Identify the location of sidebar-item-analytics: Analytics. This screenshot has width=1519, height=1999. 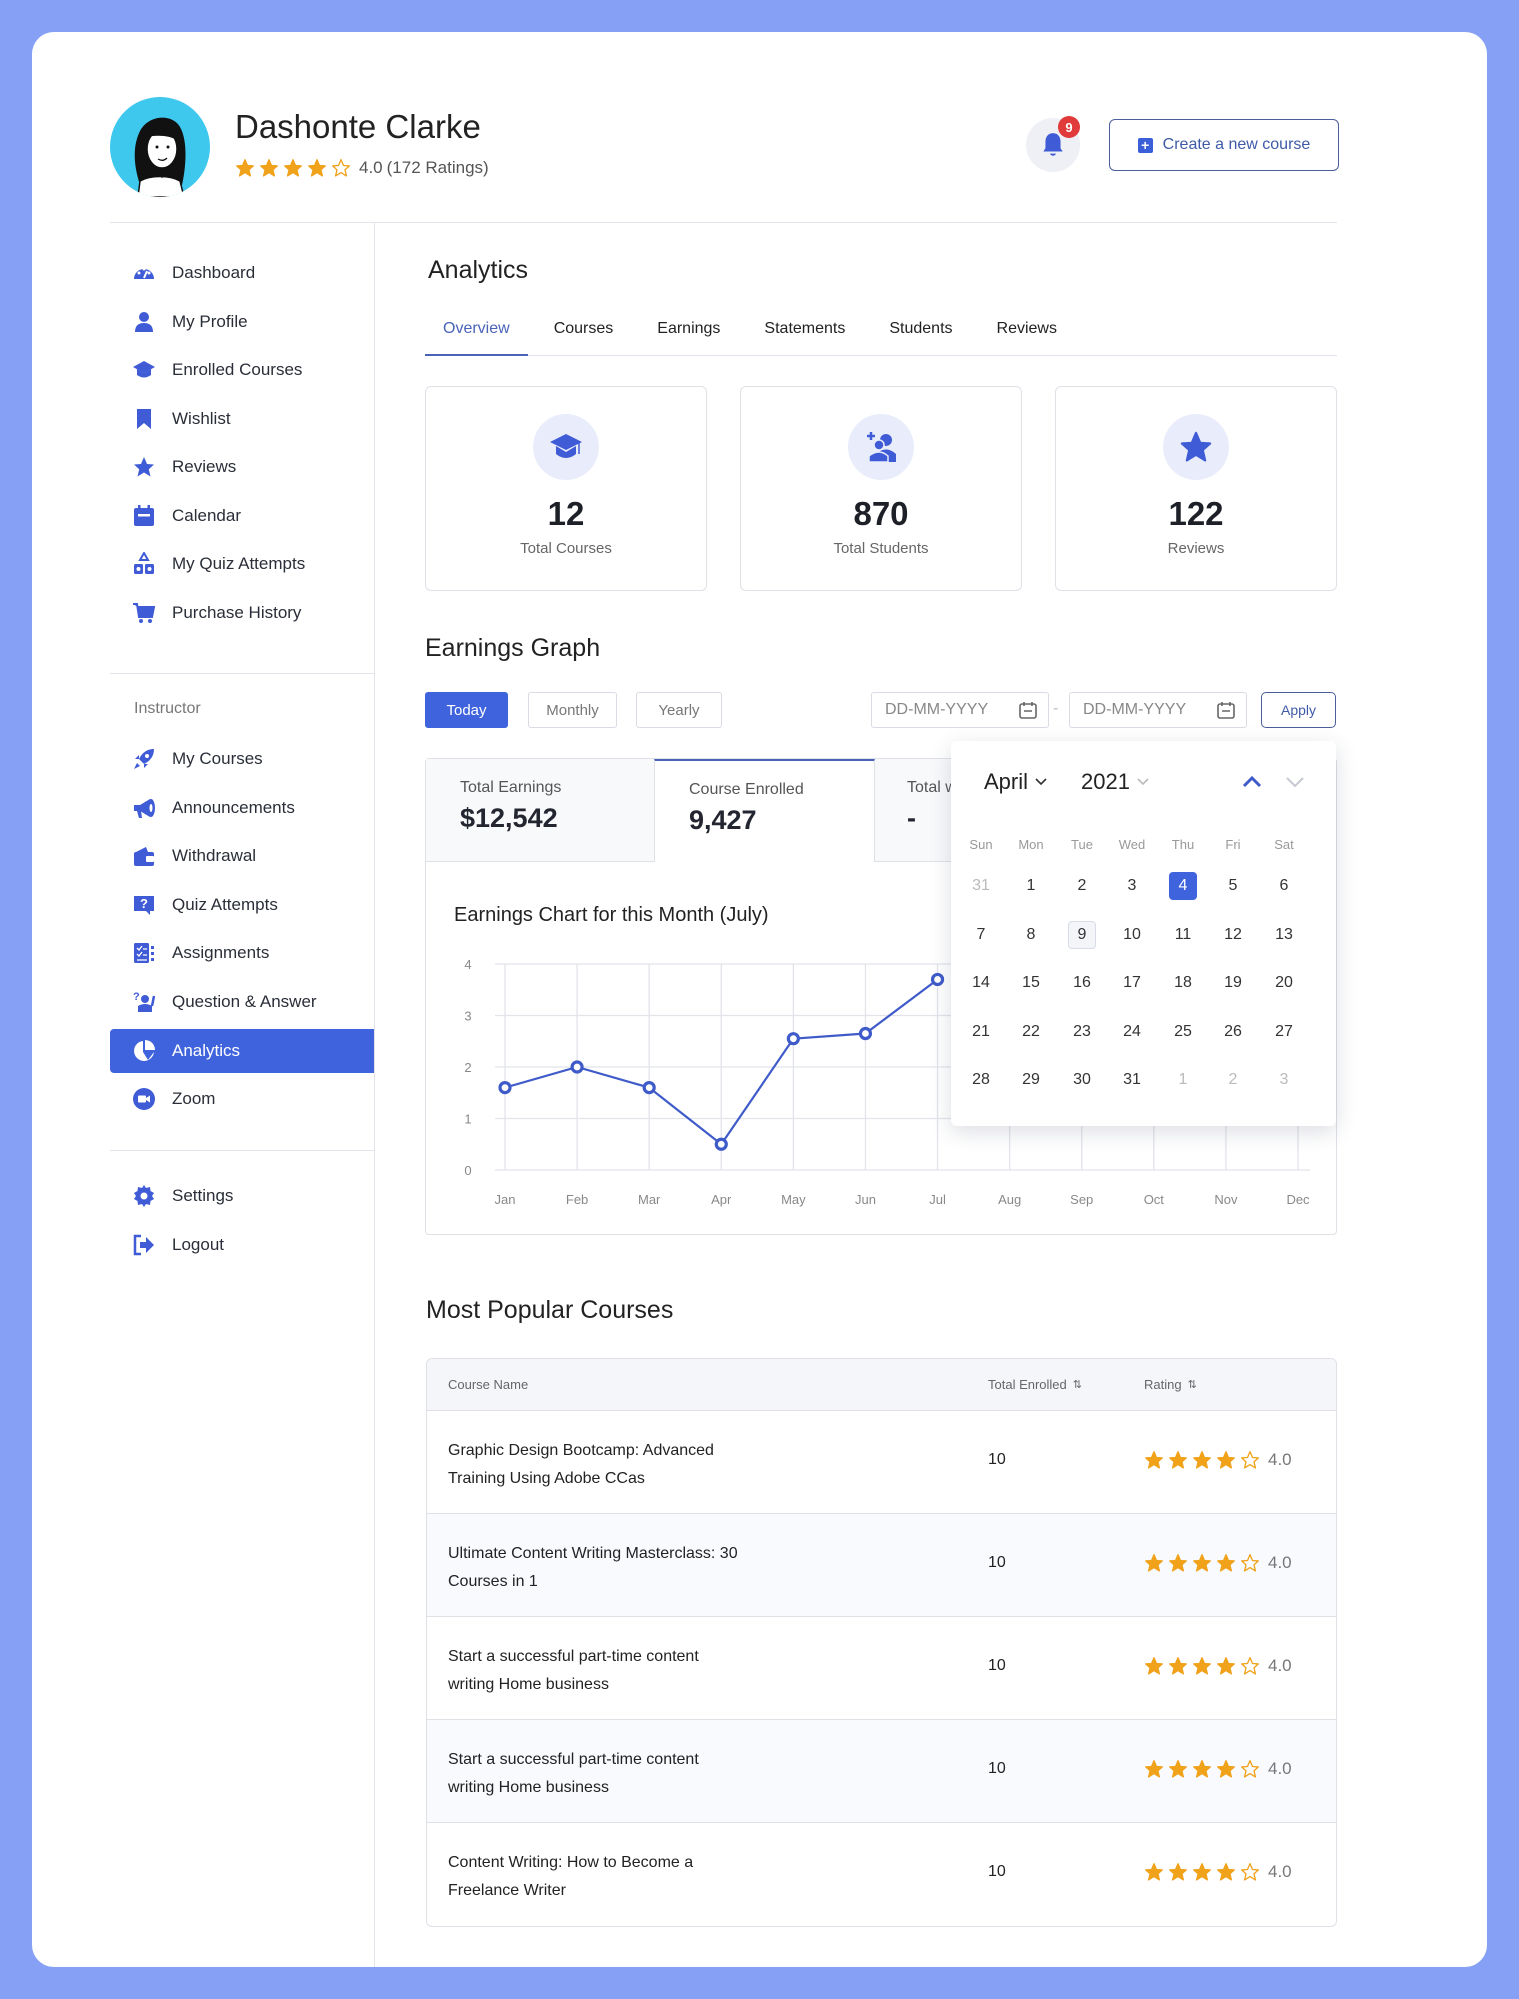
(242, 1050).